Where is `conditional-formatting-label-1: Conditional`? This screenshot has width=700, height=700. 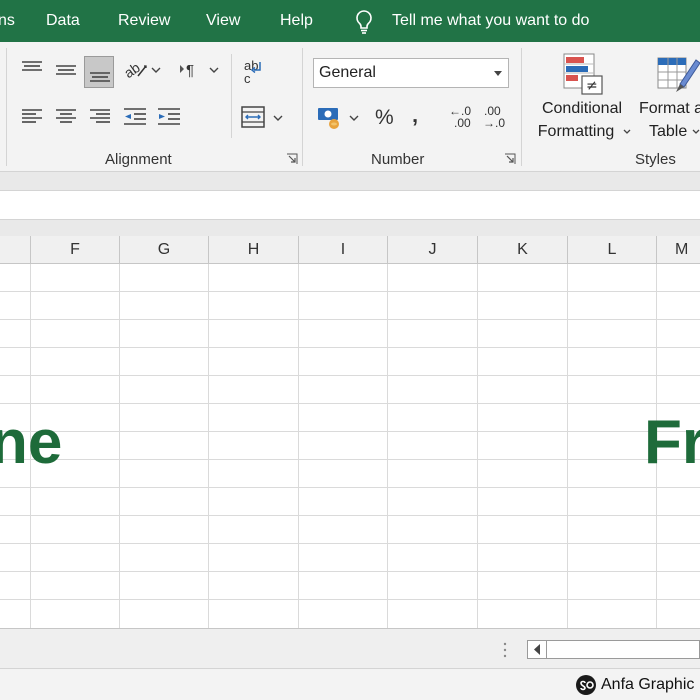
conditional-formatting-label-1: Conditional is located at coordinates (582, 108).